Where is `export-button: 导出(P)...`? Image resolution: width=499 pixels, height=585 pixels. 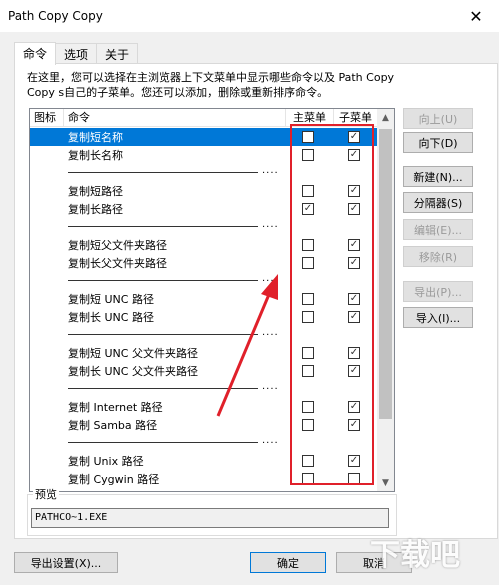
export-button: 导出(P)... is located at coordinates (438, 291).